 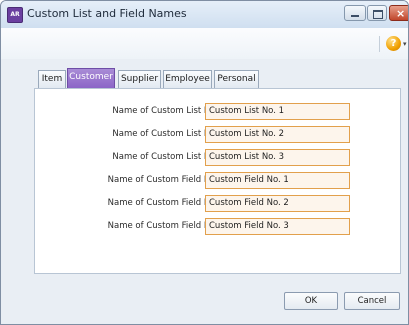 What do you see at coordinates (277, 157) in the screenshot?
I see `custom-list-3-input: Custom List No. 3` at bounding box center [277, 157].